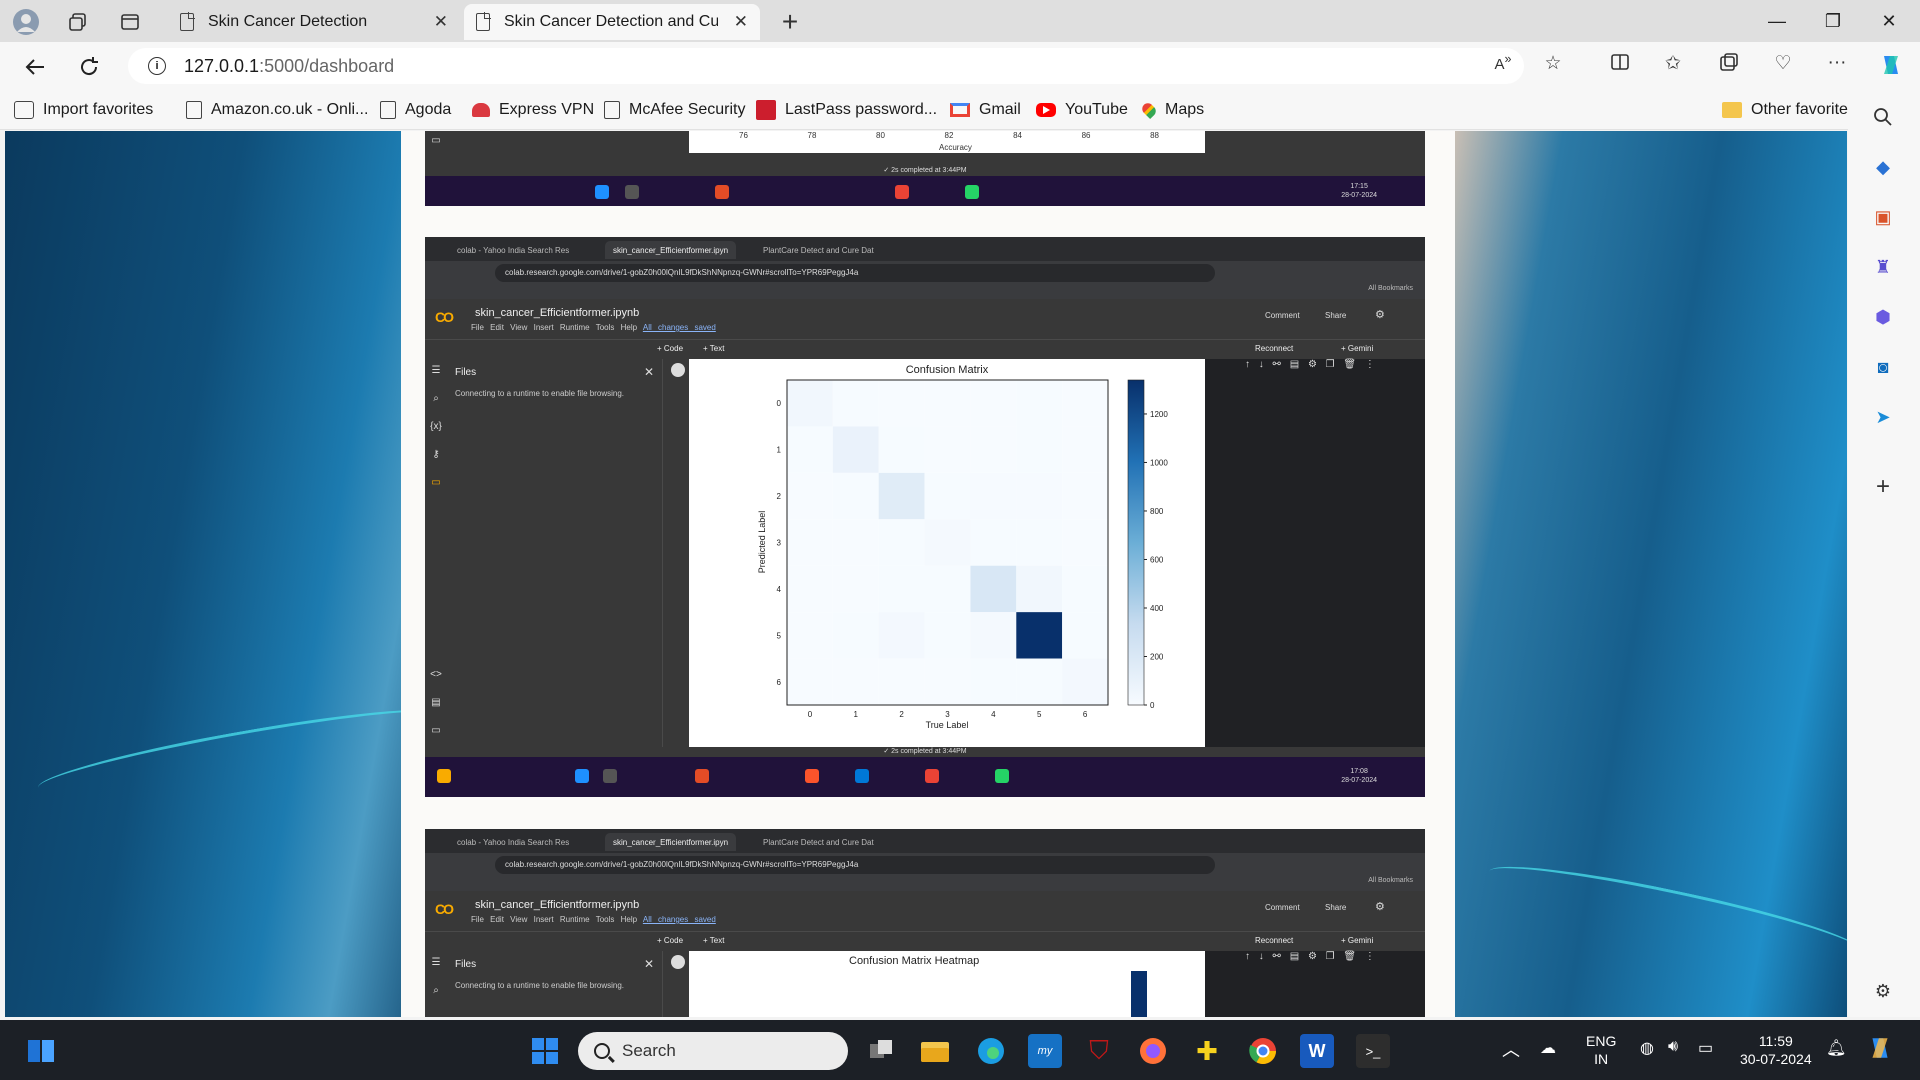  Describe the element at coordinates (1553, 63) in the screenshot. I see `favorite-star-icon: ☆` at that location.